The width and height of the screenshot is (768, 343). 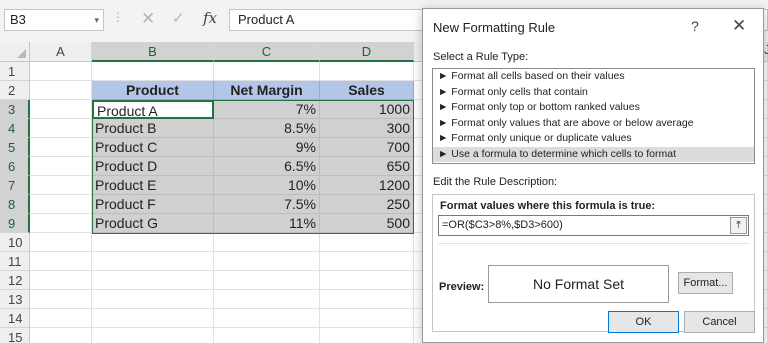 What do you see at coordinates (15, 147) in the screenshot?
I see `row-header: 5` at bounding box center [15, 147].